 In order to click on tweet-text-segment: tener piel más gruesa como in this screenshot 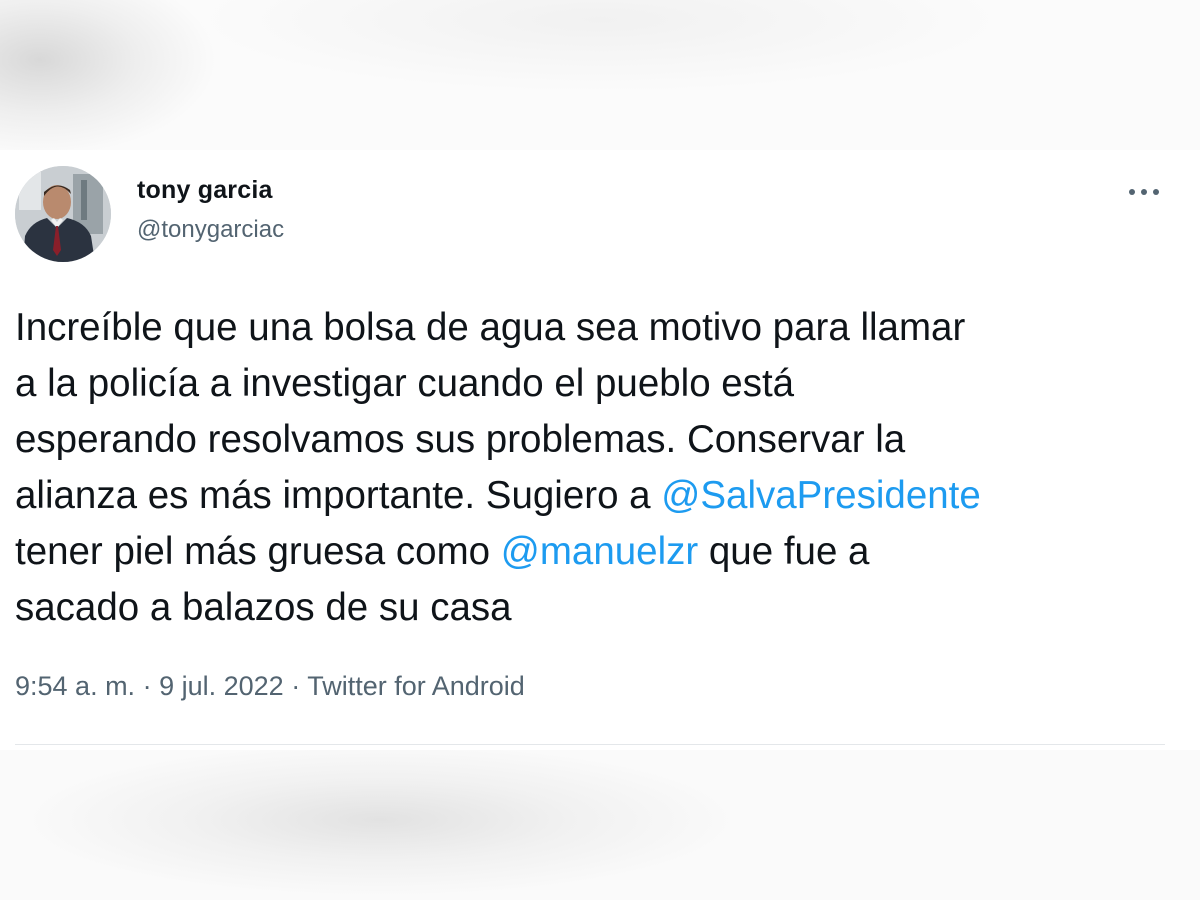, I will do `click(258, 551)`.